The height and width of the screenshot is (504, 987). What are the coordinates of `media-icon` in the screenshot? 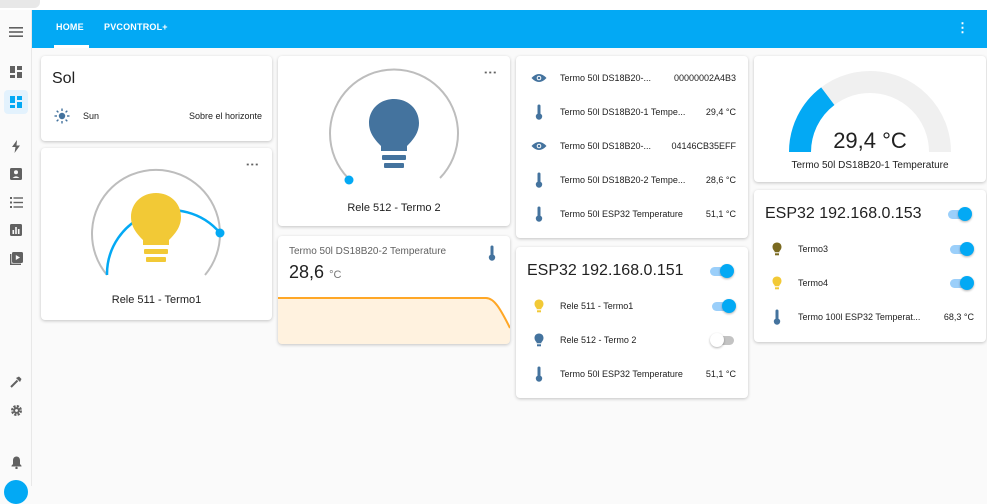 It's located at (16, 258).